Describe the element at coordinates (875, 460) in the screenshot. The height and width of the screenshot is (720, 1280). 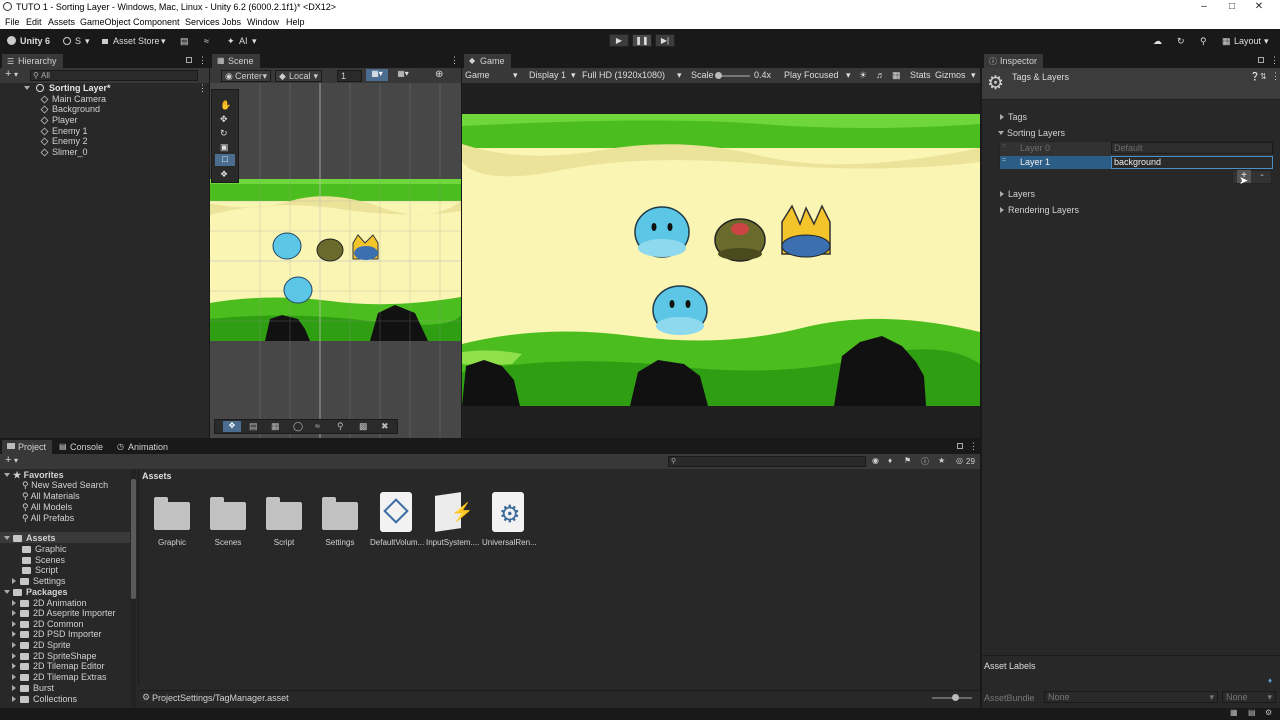
I see `search-by-type-icon: ◉` at that location.